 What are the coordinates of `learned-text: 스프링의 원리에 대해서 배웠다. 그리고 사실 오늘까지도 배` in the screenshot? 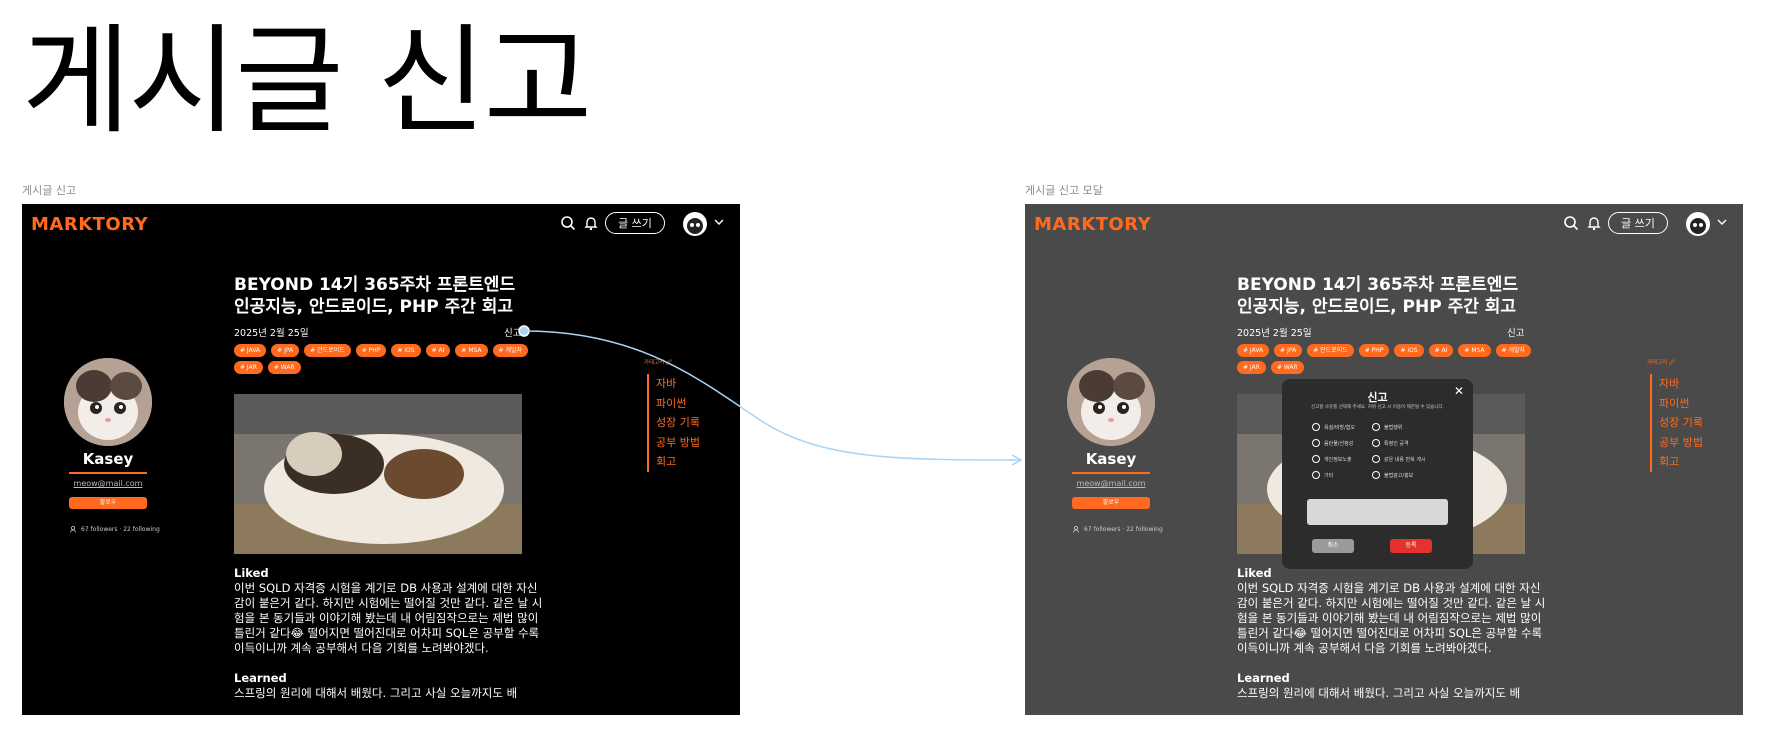 It's located at (1379, 693).